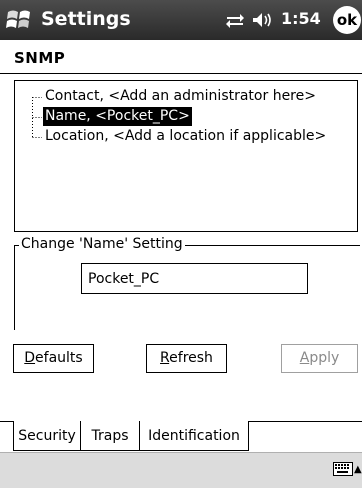 The width and height of the screenshot is (362, 488). I want to click on tab-identification: Identification, so click(194, 436).